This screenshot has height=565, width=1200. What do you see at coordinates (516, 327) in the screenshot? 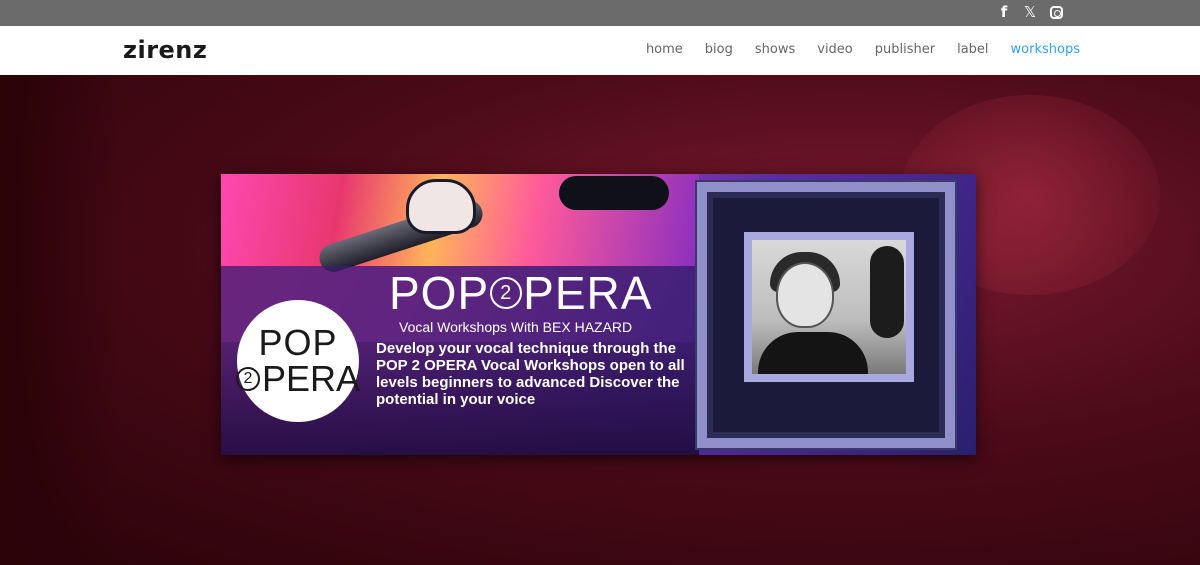
I see `banner-subtitle: Vocal Workshops With BEX HAZARD` at bounding box center [516, 327].